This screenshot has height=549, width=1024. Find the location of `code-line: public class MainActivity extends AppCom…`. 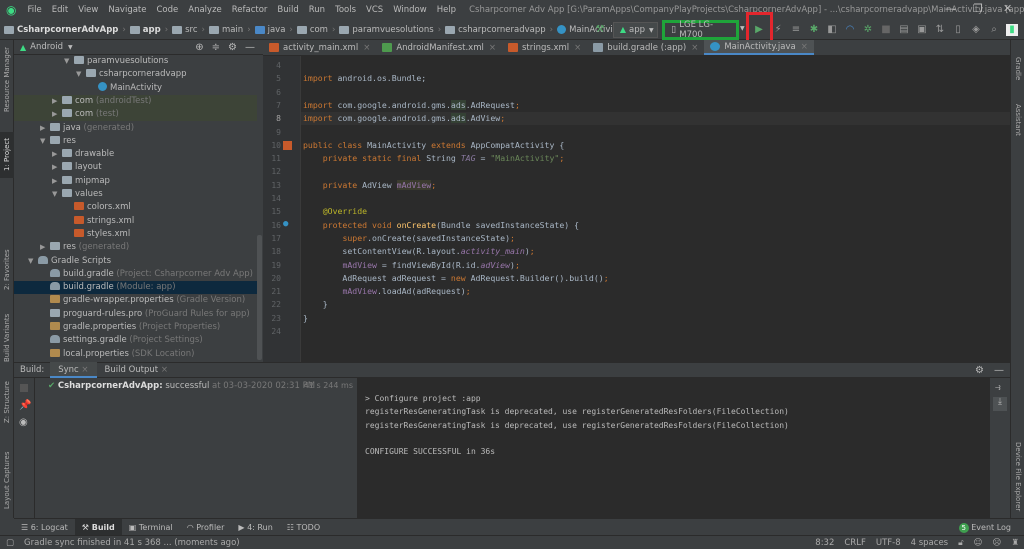

code-line: public class MainActivity extends AppCom… is located at coordinates (433, 145).